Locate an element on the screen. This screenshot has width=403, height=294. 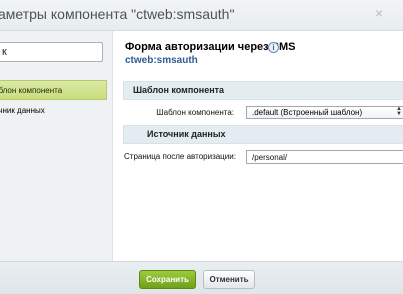
redirect-url-input is located at coordinates (324, 157).